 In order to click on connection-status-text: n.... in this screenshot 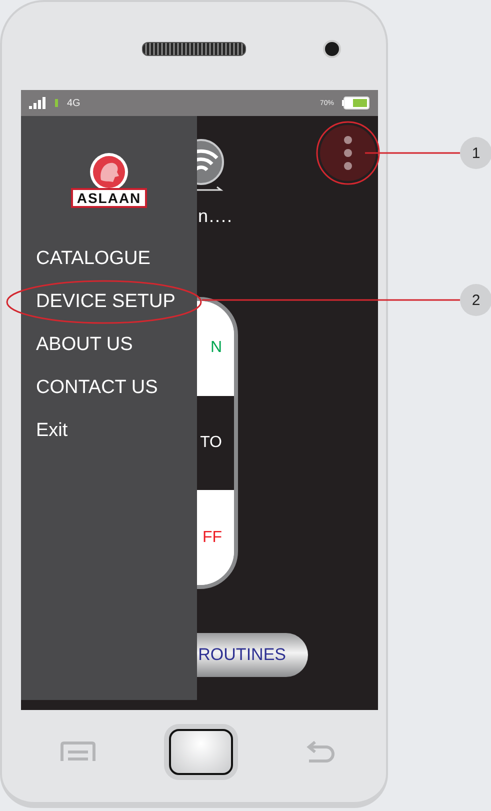, I will do `click(216, 216)`.